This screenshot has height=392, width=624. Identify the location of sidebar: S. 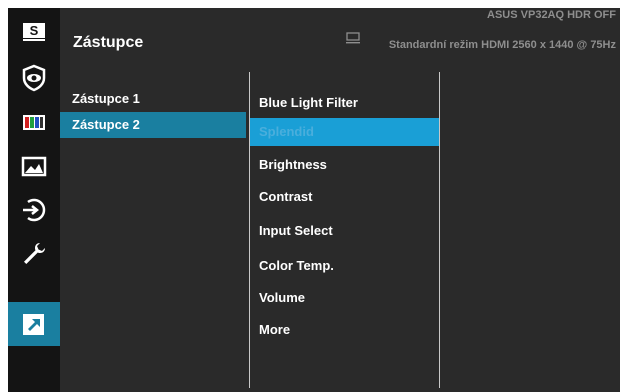
(34, 200).